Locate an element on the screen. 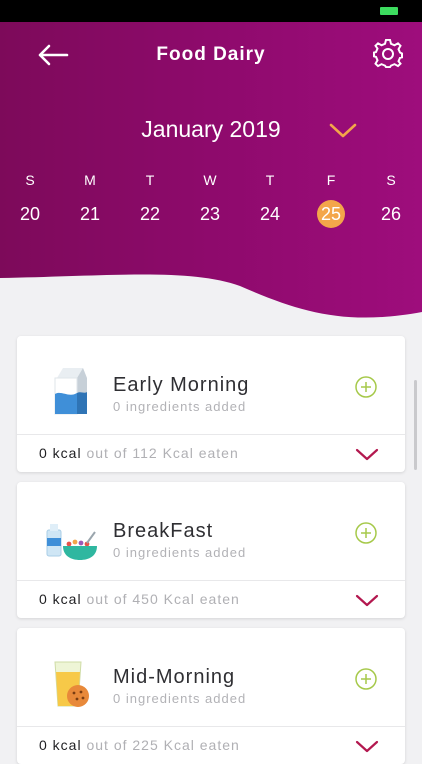  day-number: 24 is located at coordinates (270, 214).